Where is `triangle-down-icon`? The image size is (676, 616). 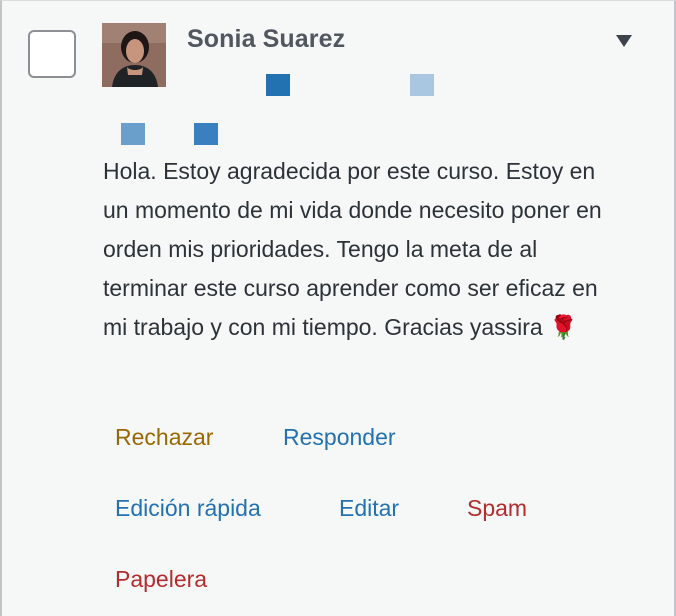 triangle-down-icon is located at coordinates (624, 41).